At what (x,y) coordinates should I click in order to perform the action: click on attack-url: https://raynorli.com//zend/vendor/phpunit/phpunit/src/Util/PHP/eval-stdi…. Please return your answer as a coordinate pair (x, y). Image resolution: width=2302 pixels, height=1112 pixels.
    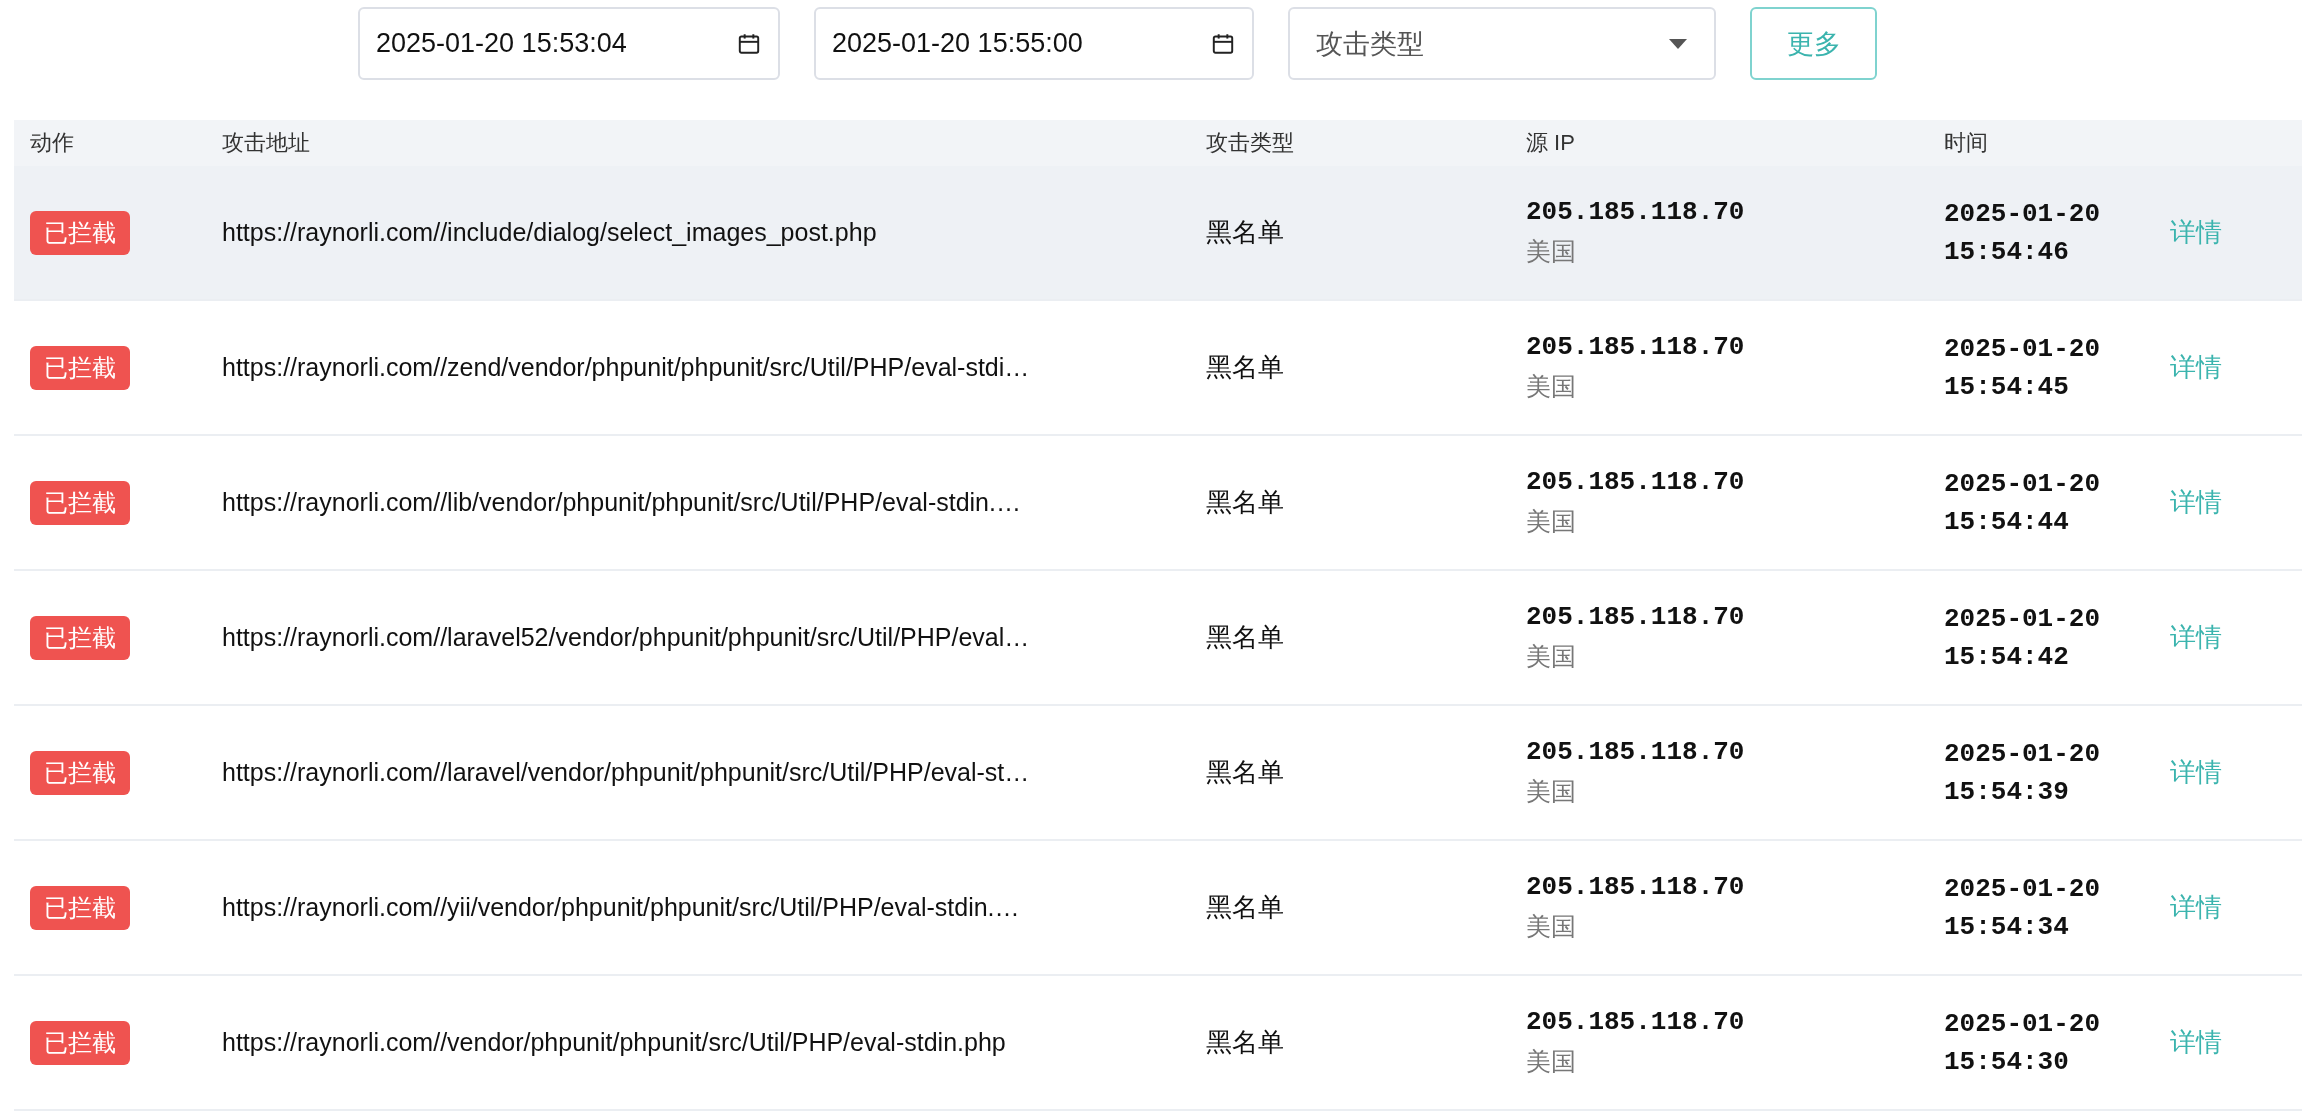
    Looking at the image, I should click on (626, 367).